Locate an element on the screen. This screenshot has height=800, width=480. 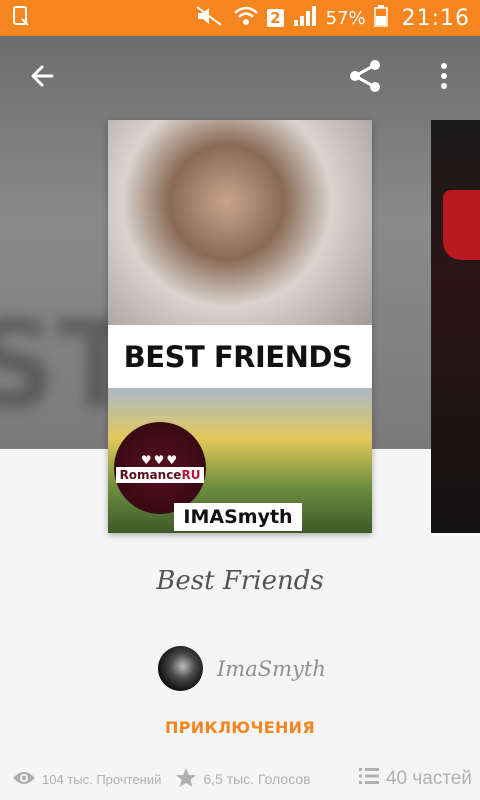
arrow-left-icon is located at coordinates (42, 78).